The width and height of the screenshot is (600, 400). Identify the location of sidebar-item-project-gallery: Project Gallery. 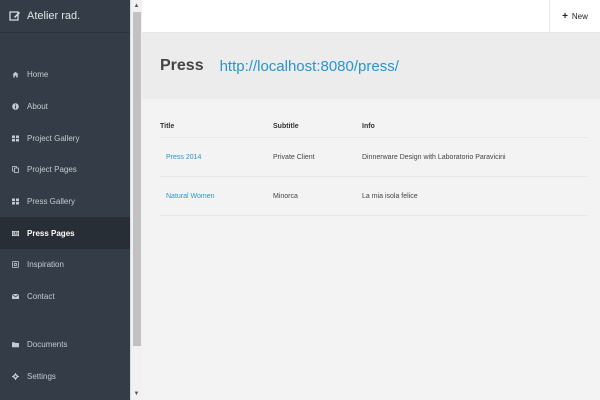
(65, 138).